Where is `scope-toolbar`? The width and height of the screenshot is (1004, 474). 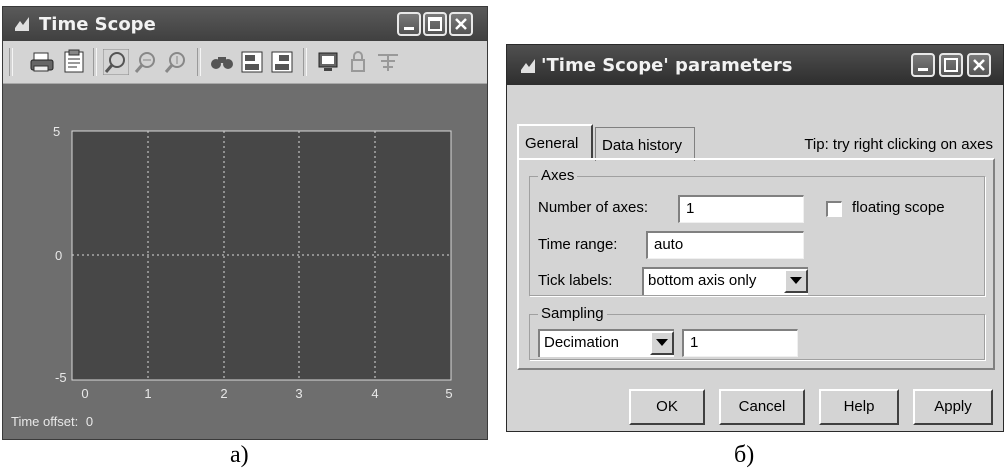 scope-toolbar is located at coordinates (245, 62).